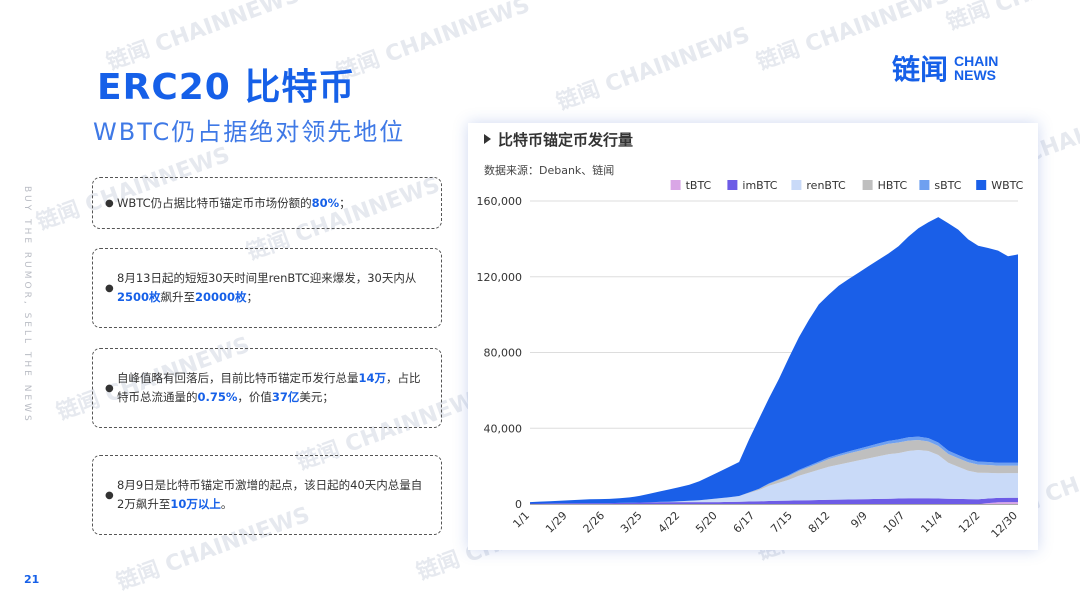 This screenshot has width=1080, height=607. What do you see at coordinates (975, 75) in the screenshot?
I see `logo-en-line2: NEWS` at bounding box center [975, 75].